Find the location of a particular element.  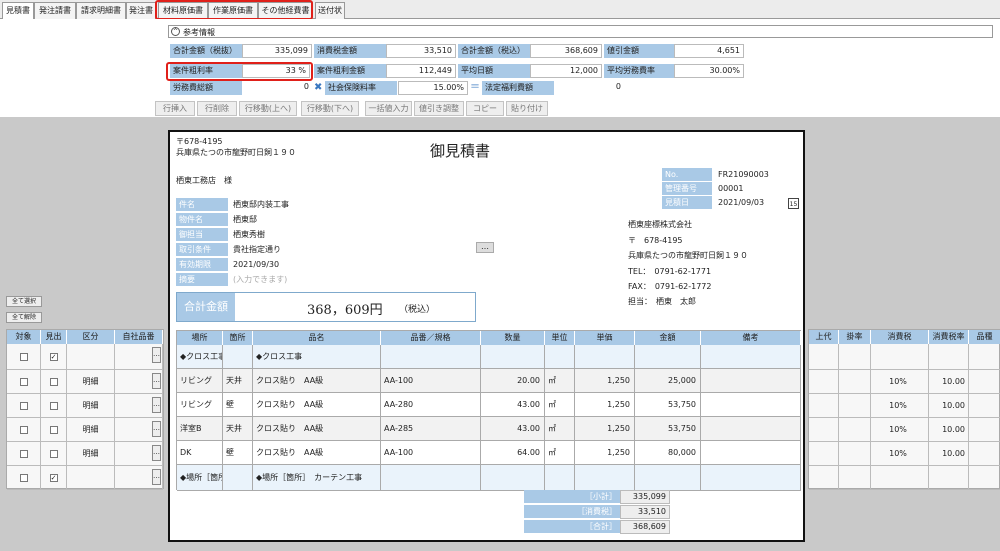

table-cell: AA-285 is located at coordinates (431, 429).